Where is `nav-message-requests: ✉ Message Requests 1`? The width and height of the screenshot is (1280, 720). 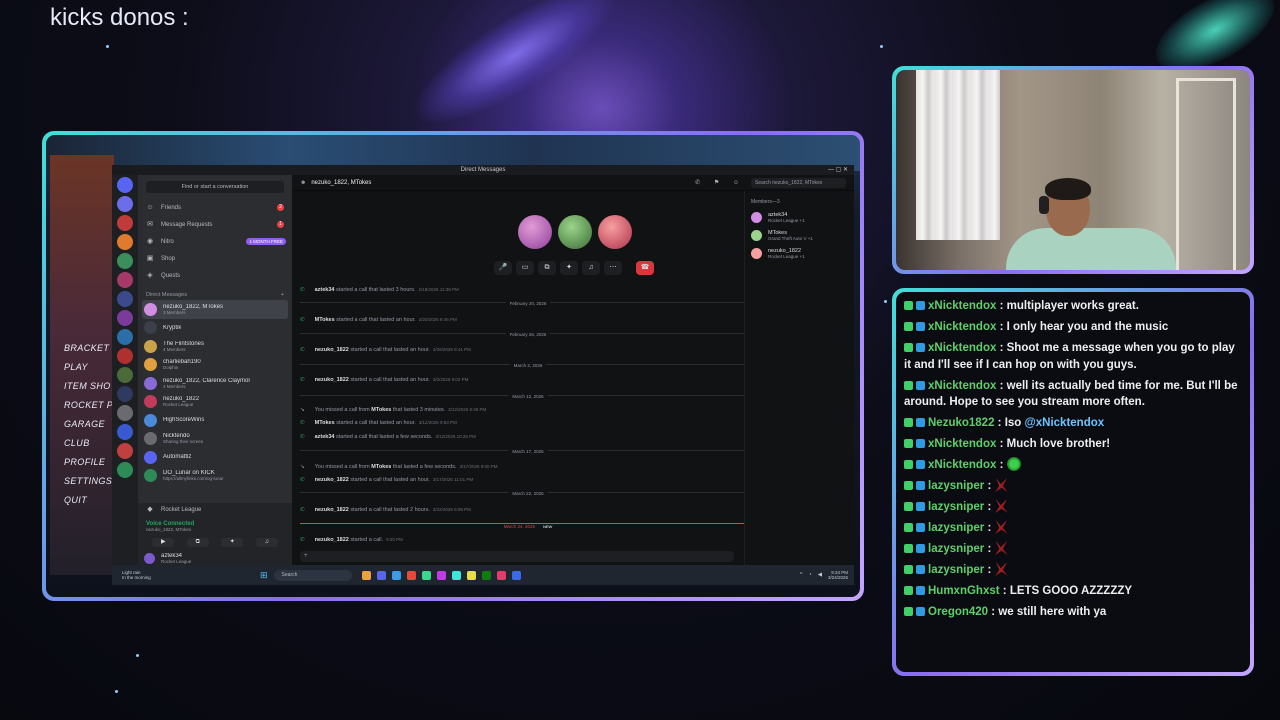 nav-message-requests: ✉ Message Requests 1 is located at coordinates (215, 224).